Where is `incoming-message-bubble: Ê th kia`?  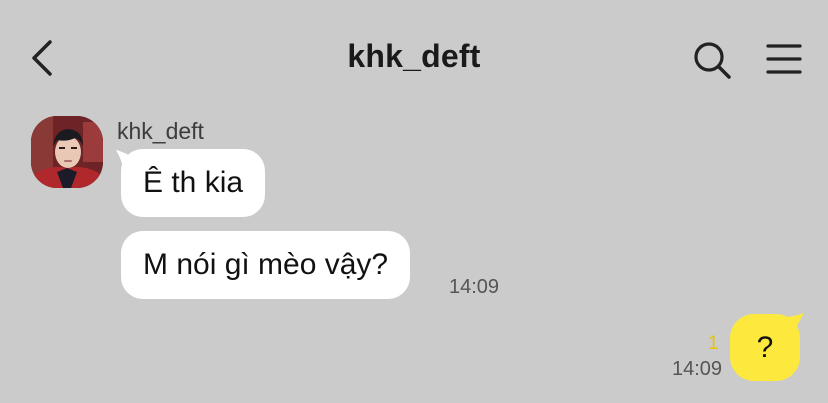 incoming-message-bubble: Ê th kia is located at coordinates (193, 183).